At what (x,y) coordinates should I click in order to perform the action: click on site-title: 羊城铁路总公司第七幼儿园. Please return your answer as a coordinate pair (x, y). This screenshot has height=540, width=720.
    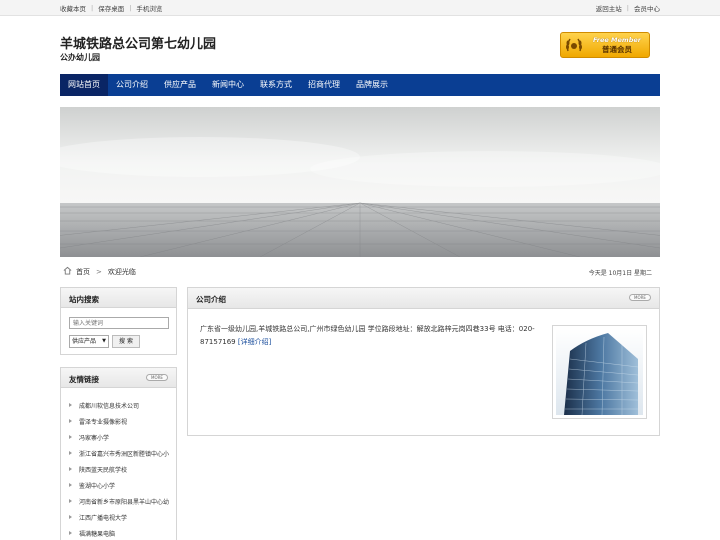
    Looking at the image, I should click on (138, 44).